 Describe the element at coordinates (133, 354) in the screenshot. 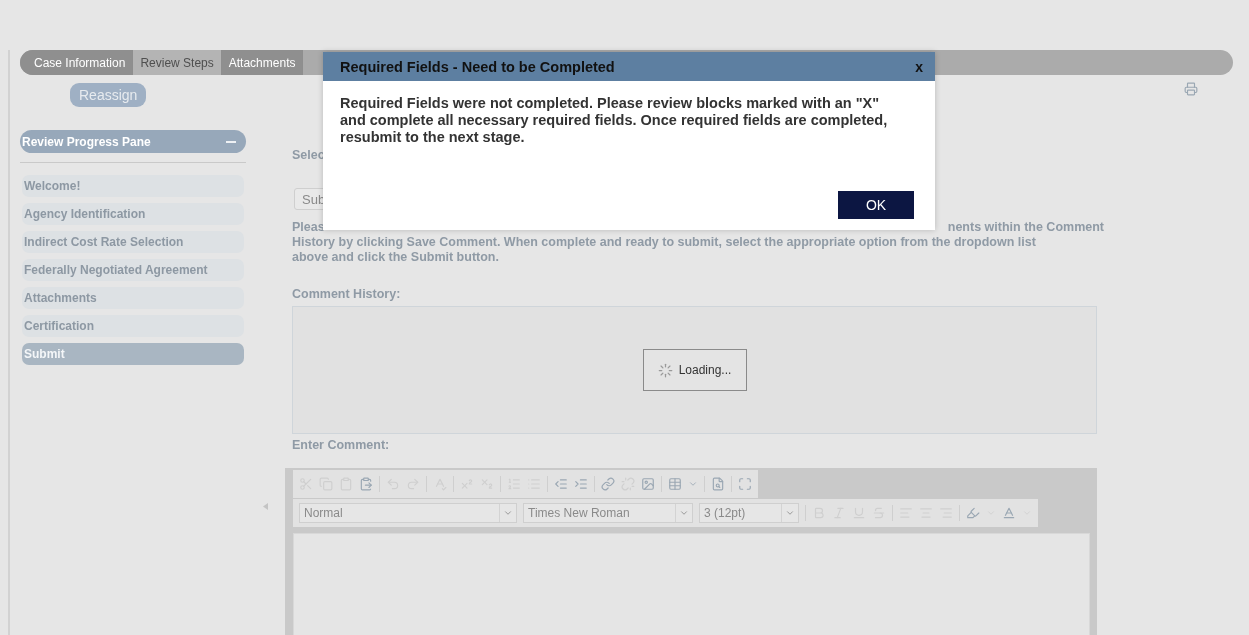

I see `progress-step: Submit` at that location.